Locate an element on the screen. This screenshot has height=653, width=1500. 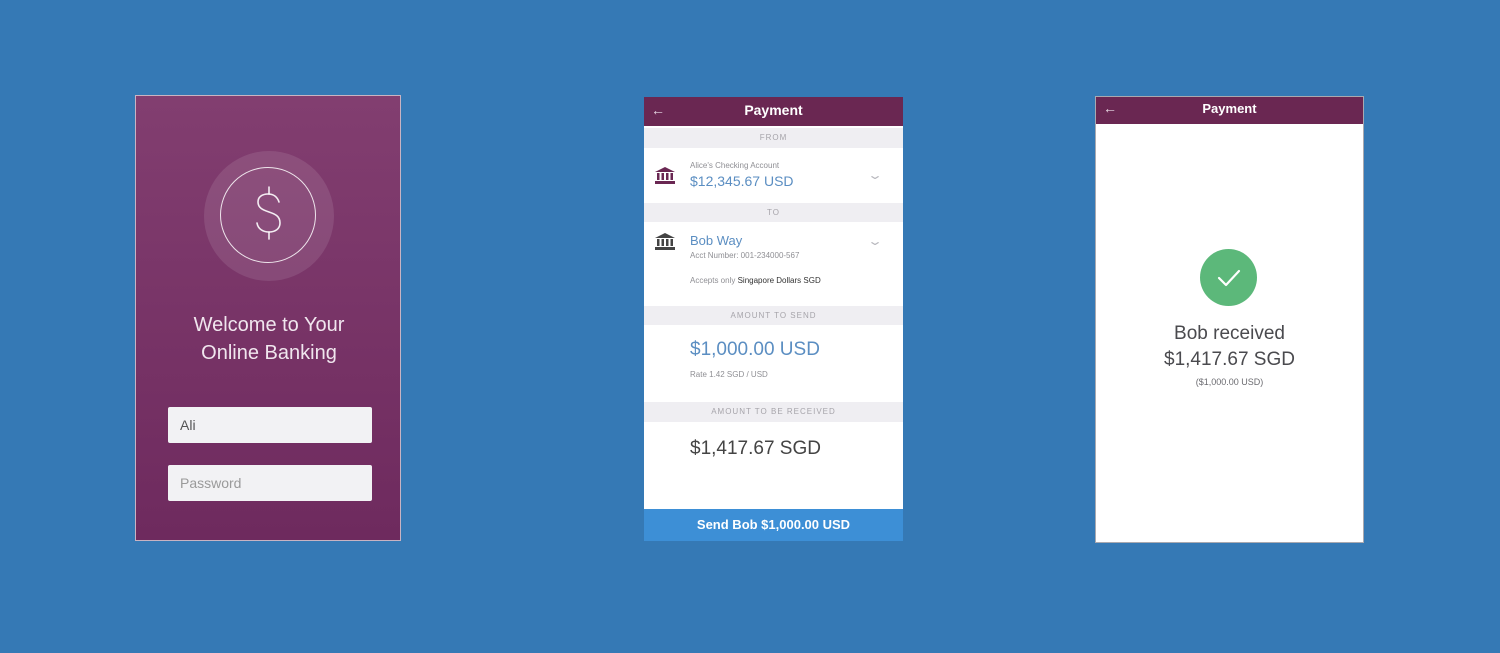
exchange-rate: Rate 1.42 SGD / USD is located at coordinates (729, 374).